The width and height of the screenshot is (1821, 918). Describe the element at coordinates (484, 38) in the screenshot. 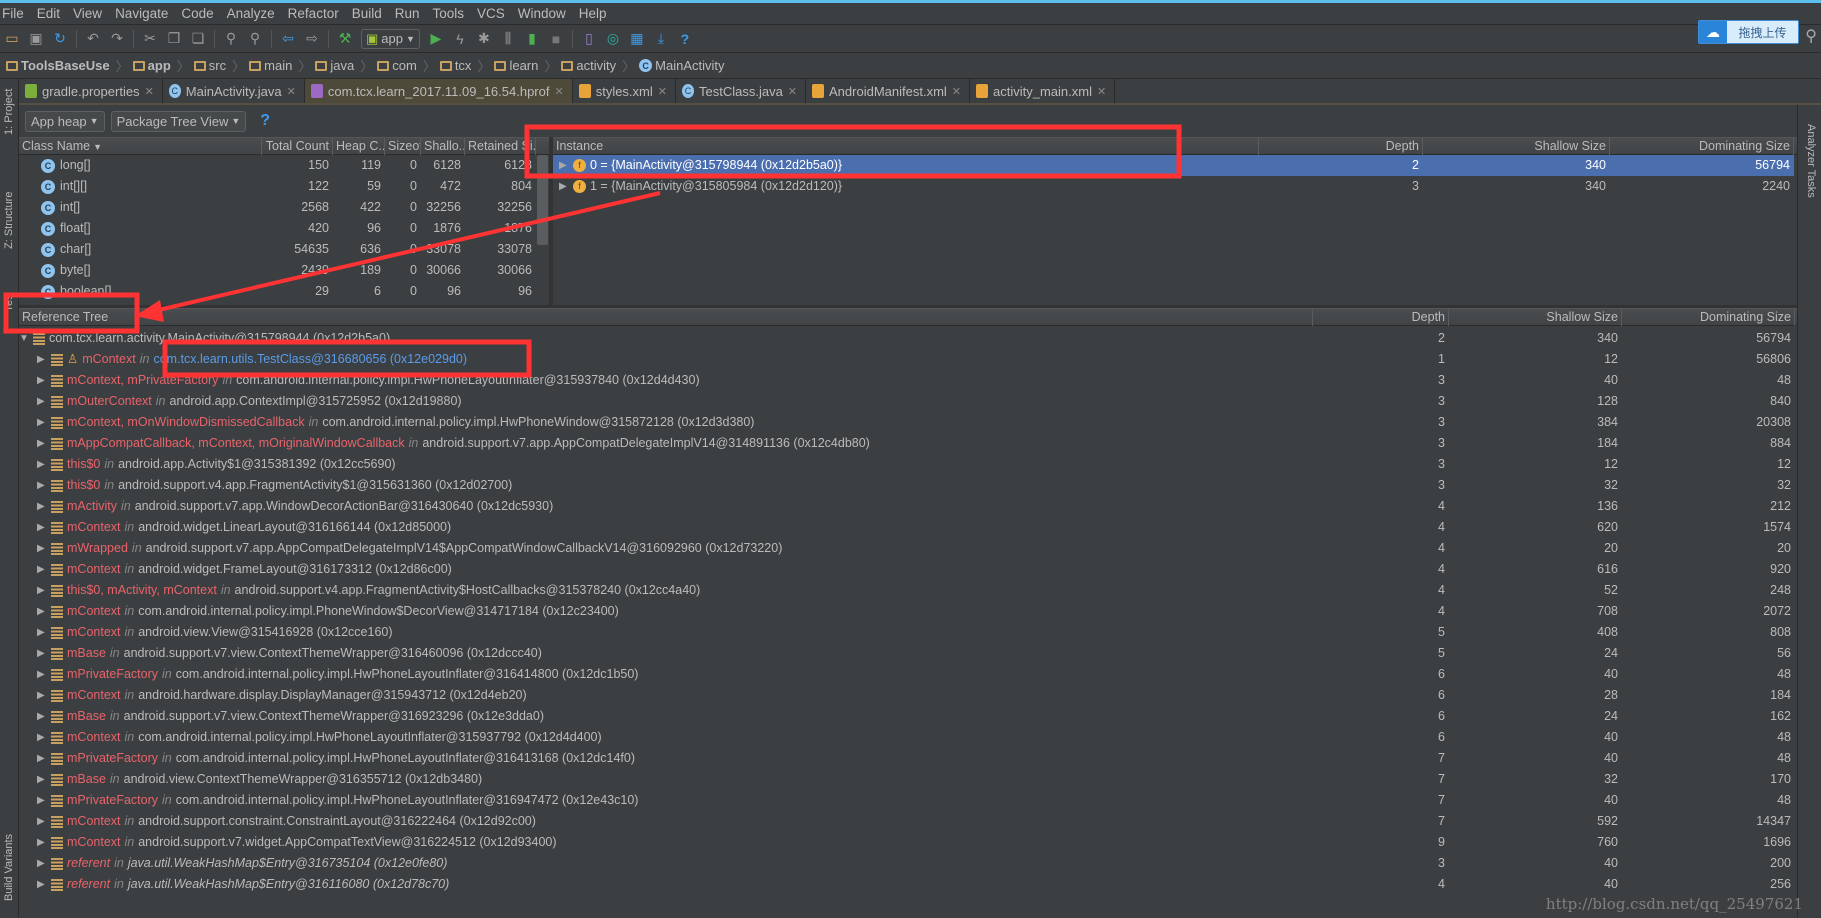

I see `debug-icon: ✱` at that location.